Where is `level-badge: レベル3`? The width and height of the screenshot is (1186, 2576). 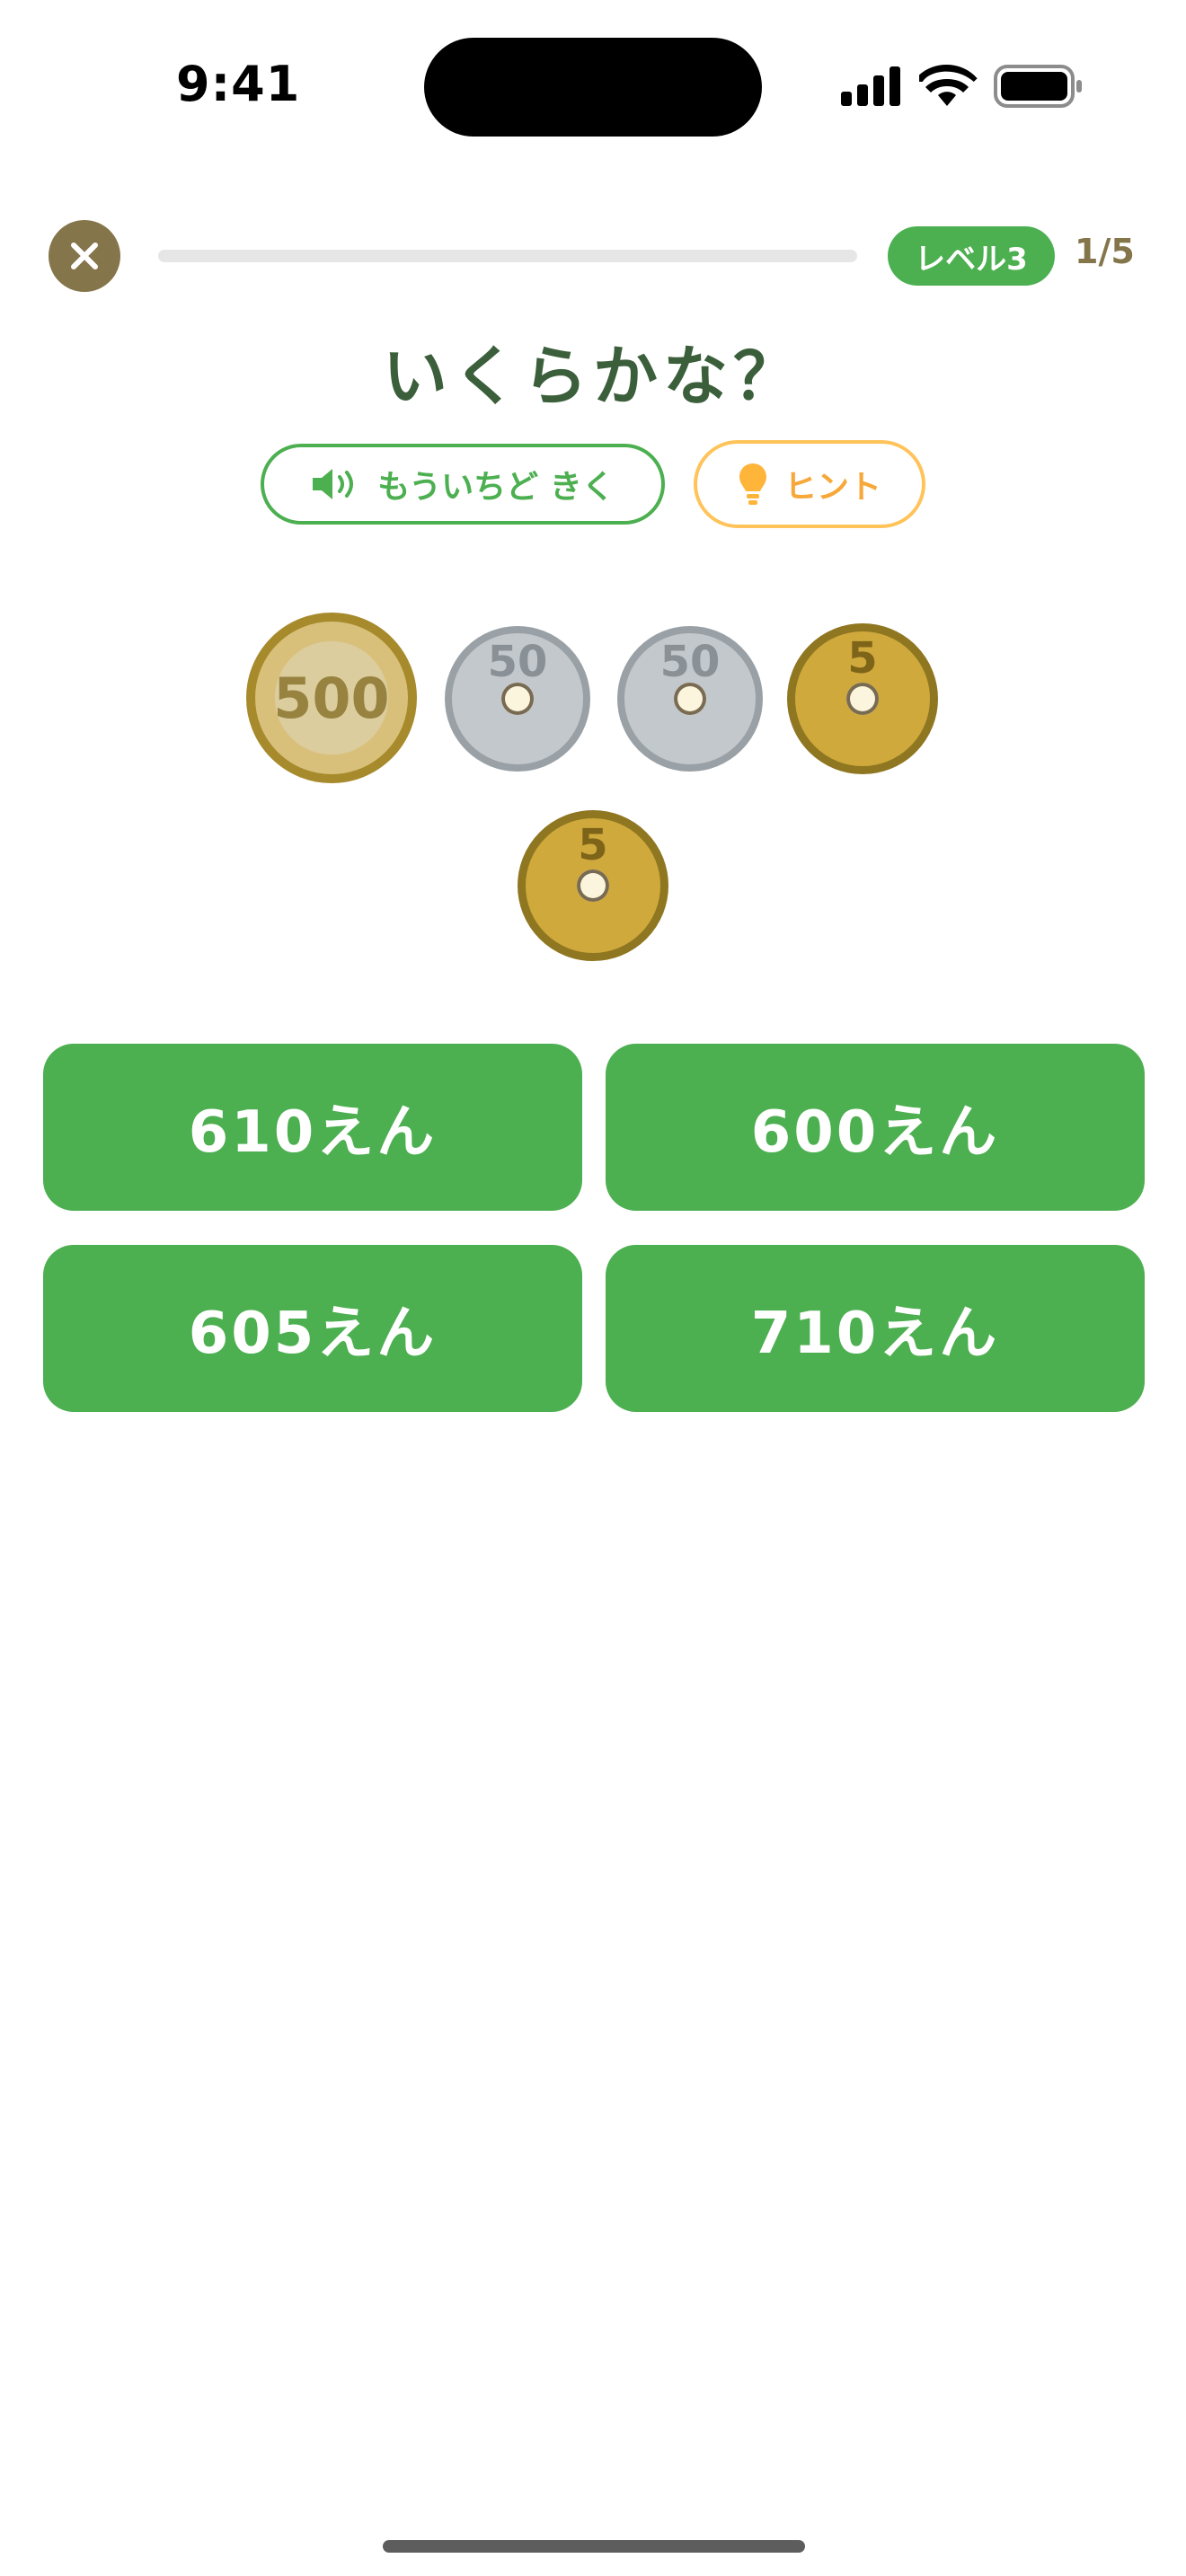
level-badge: レベル3 is located at coordinates (971, 256).